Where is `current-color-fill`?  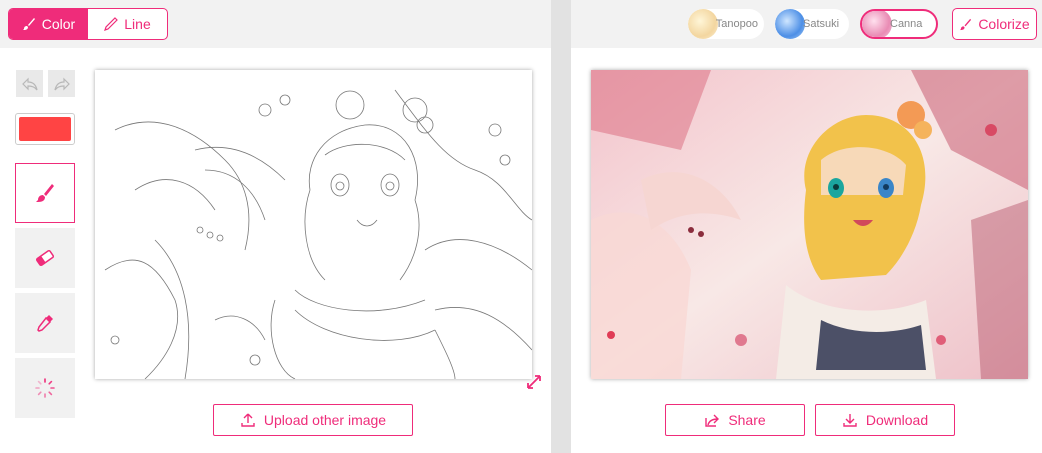 current-color-fill is located at coordinates (45, 129).